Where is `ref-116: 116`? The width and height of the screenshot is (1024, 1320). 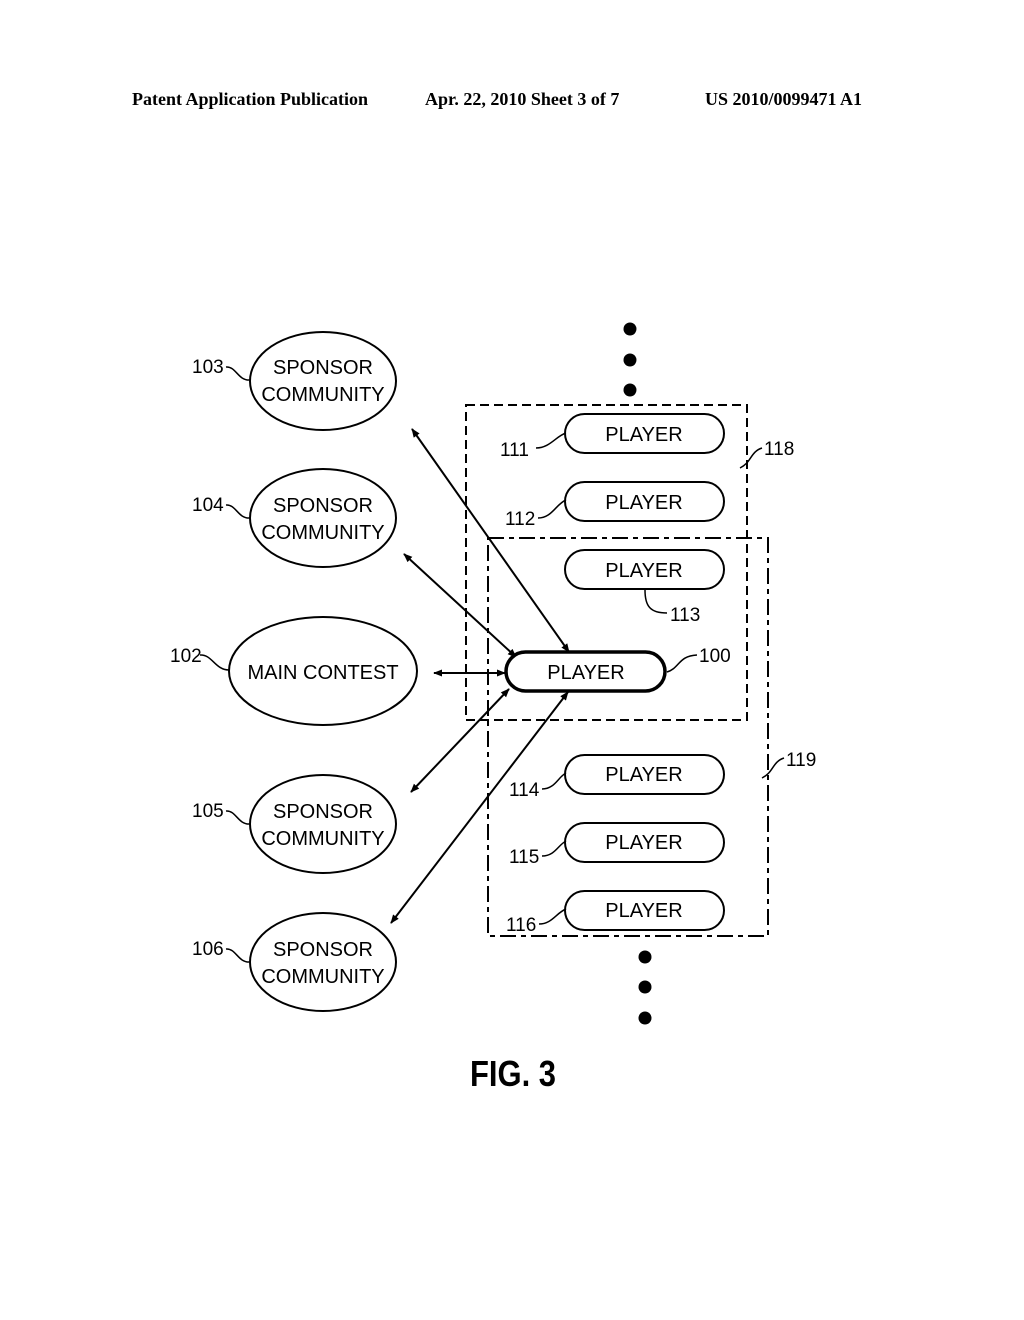 ref-116: 116 is located at coordinates (521, 925).